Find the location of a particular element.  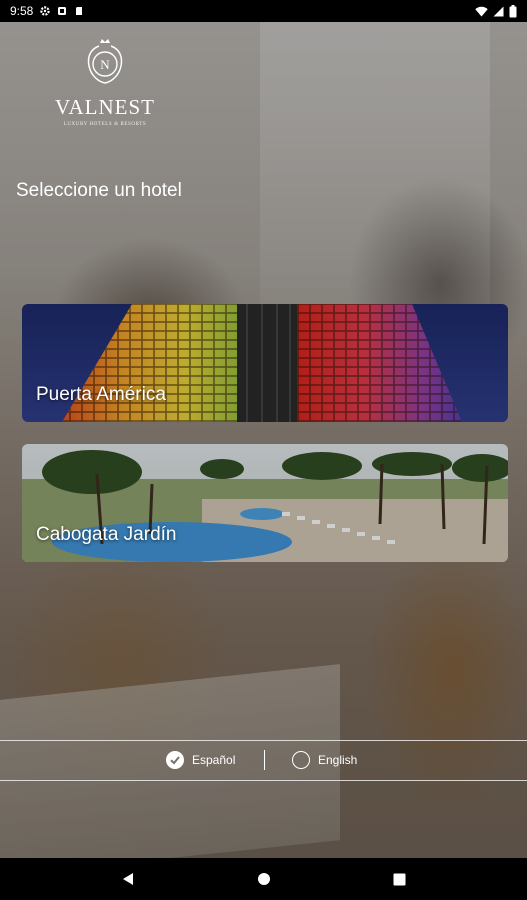

app-icon is located at coordinates (62, 11).